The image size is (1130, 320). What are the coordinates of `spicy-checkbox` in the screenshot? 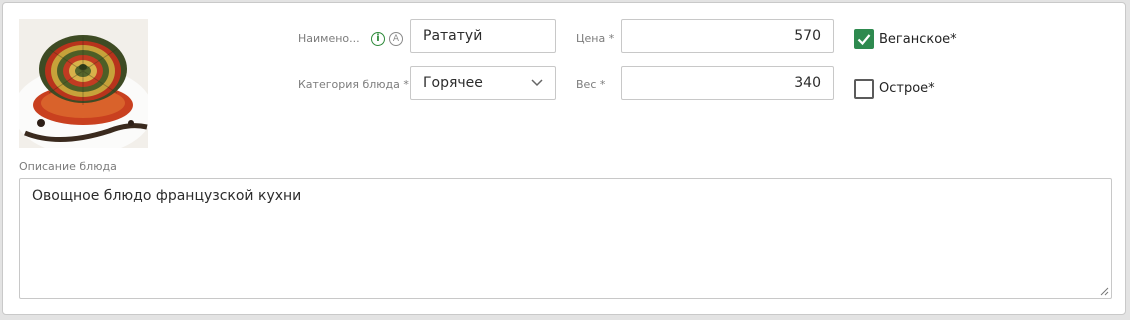 It's located at (864, 89).